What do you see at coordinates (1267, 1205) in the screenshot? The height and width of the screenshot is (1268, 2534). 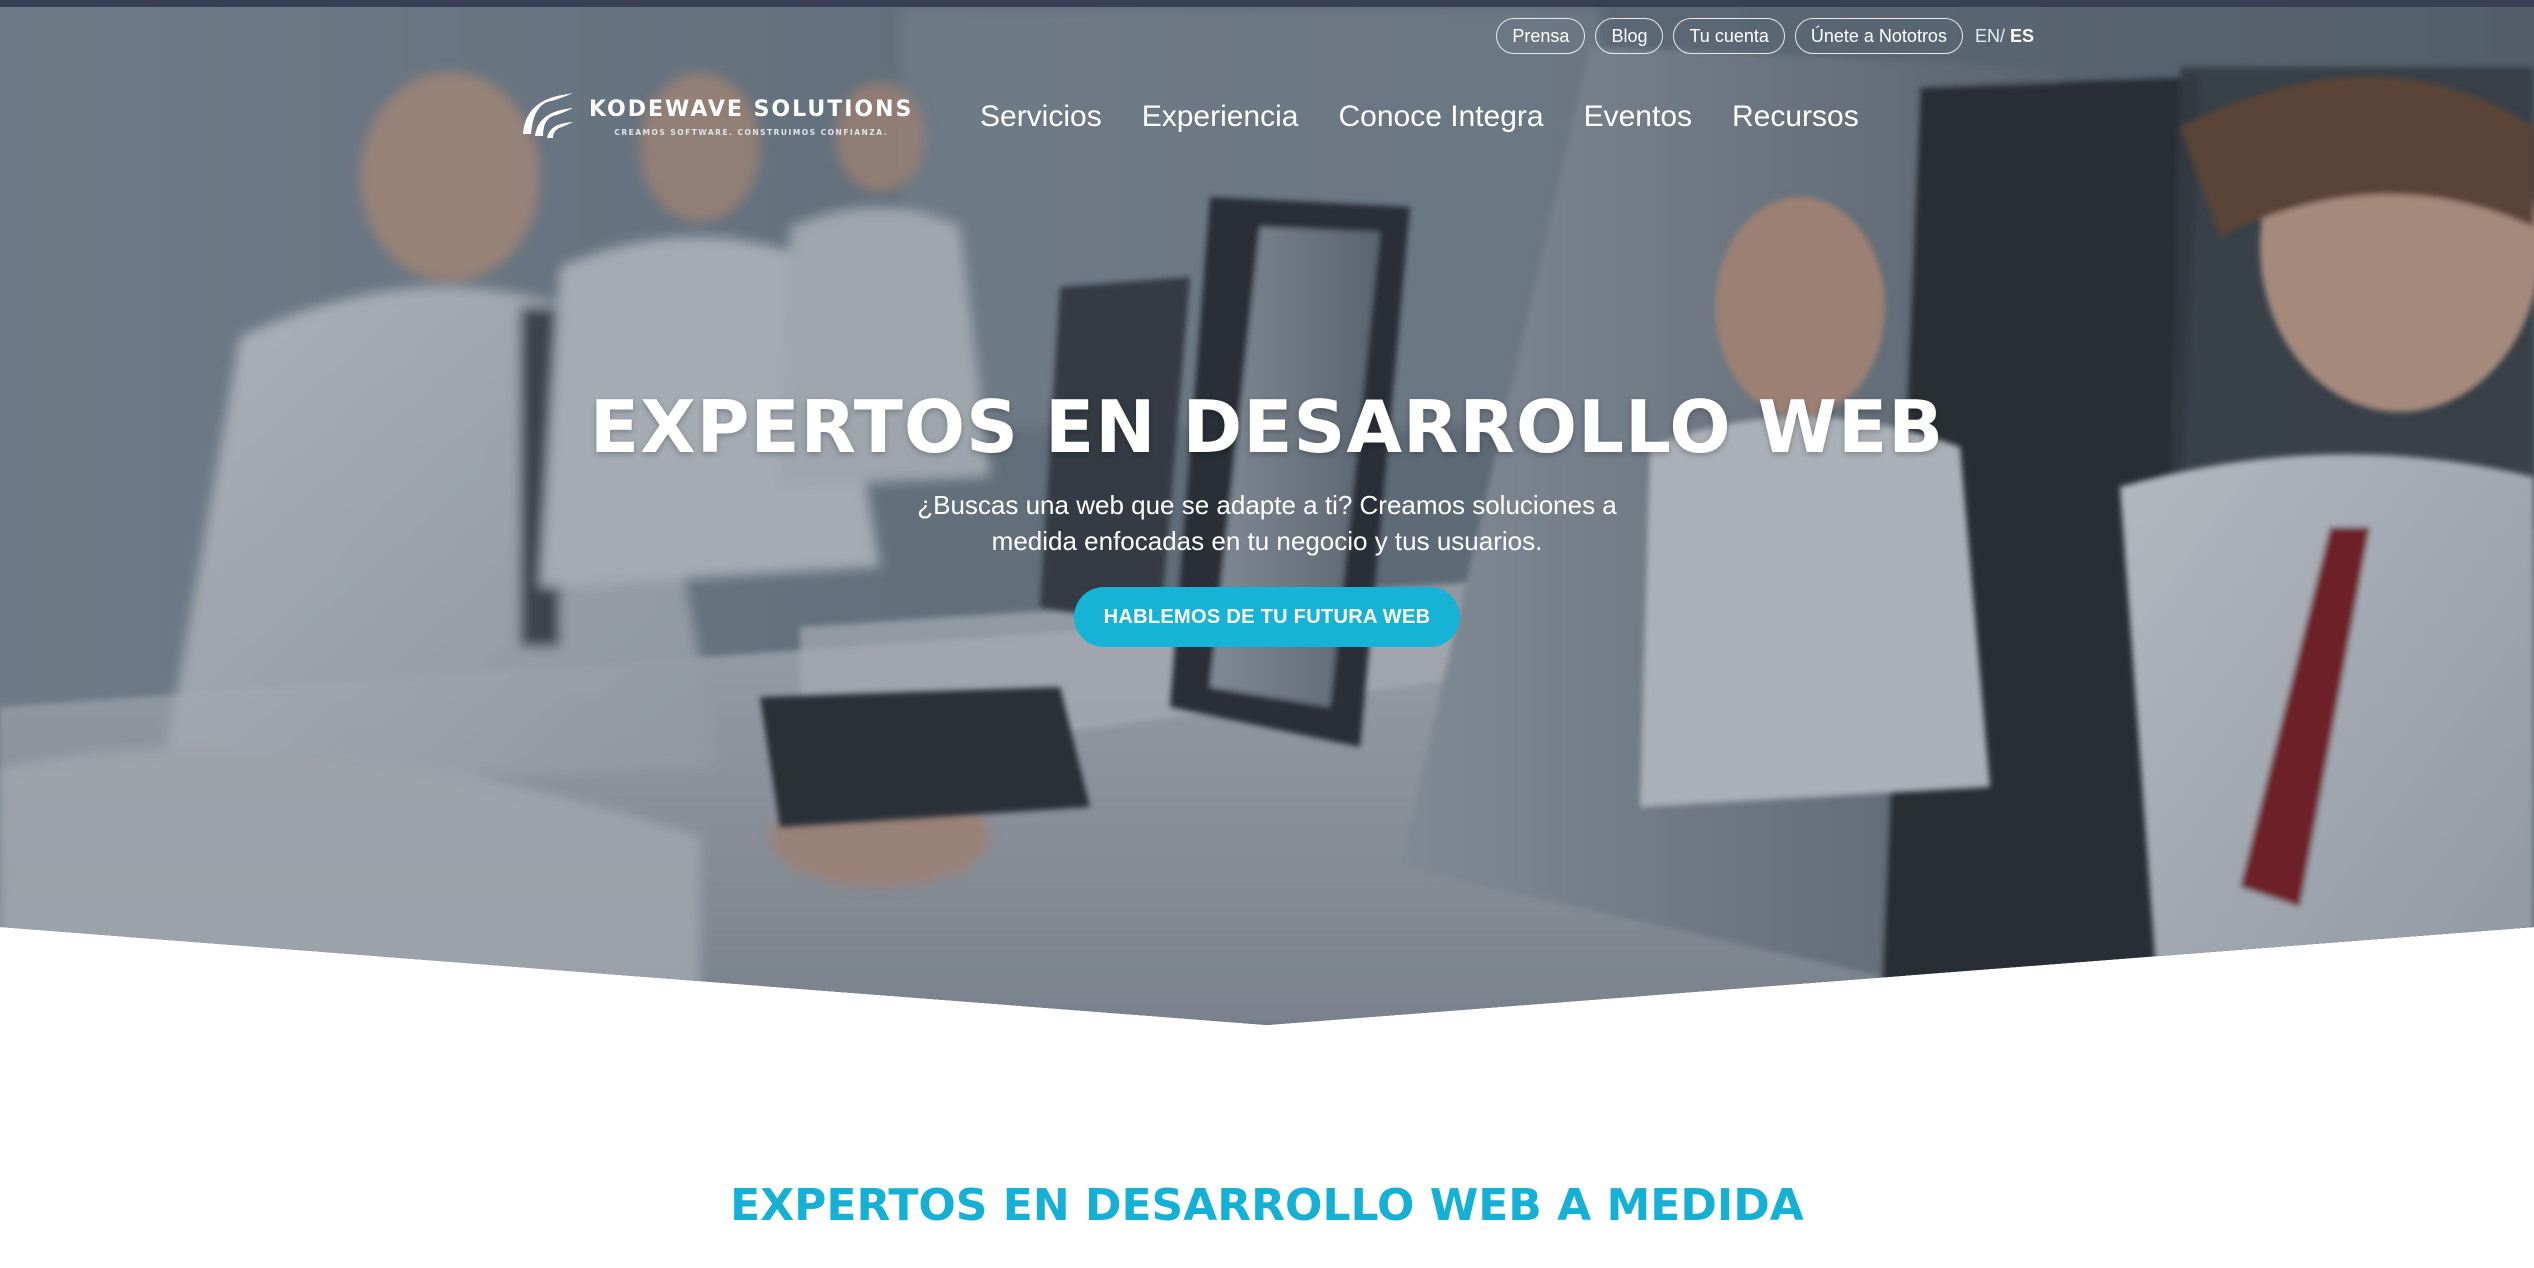 I see `section-title: EXPERTOS EN DESARROLLO WEB A MEDIDA` at bounding box center [1267, 1205].